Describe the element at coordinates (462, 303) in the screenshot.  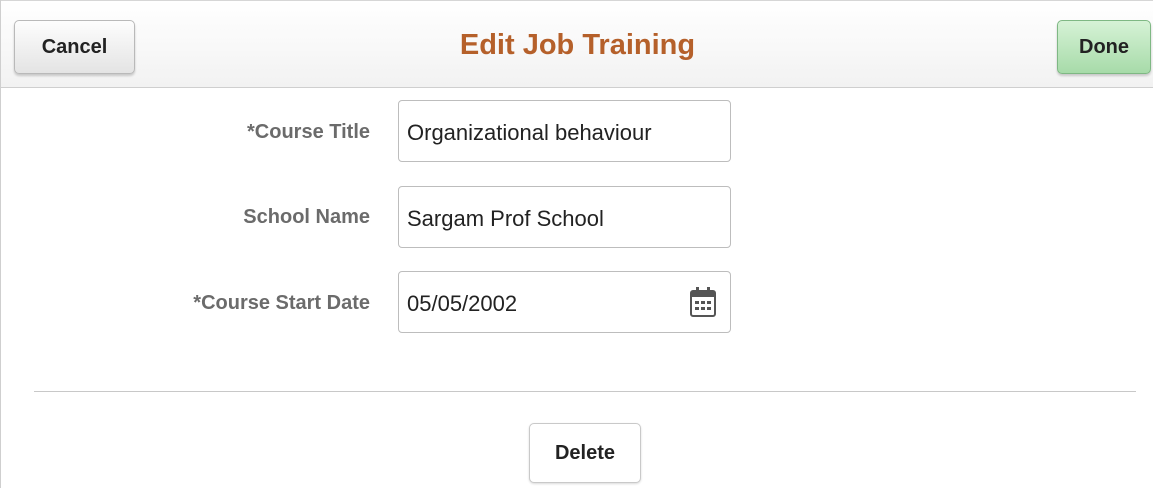
I see `course-start-date-value: 05/05/2002` at that location.